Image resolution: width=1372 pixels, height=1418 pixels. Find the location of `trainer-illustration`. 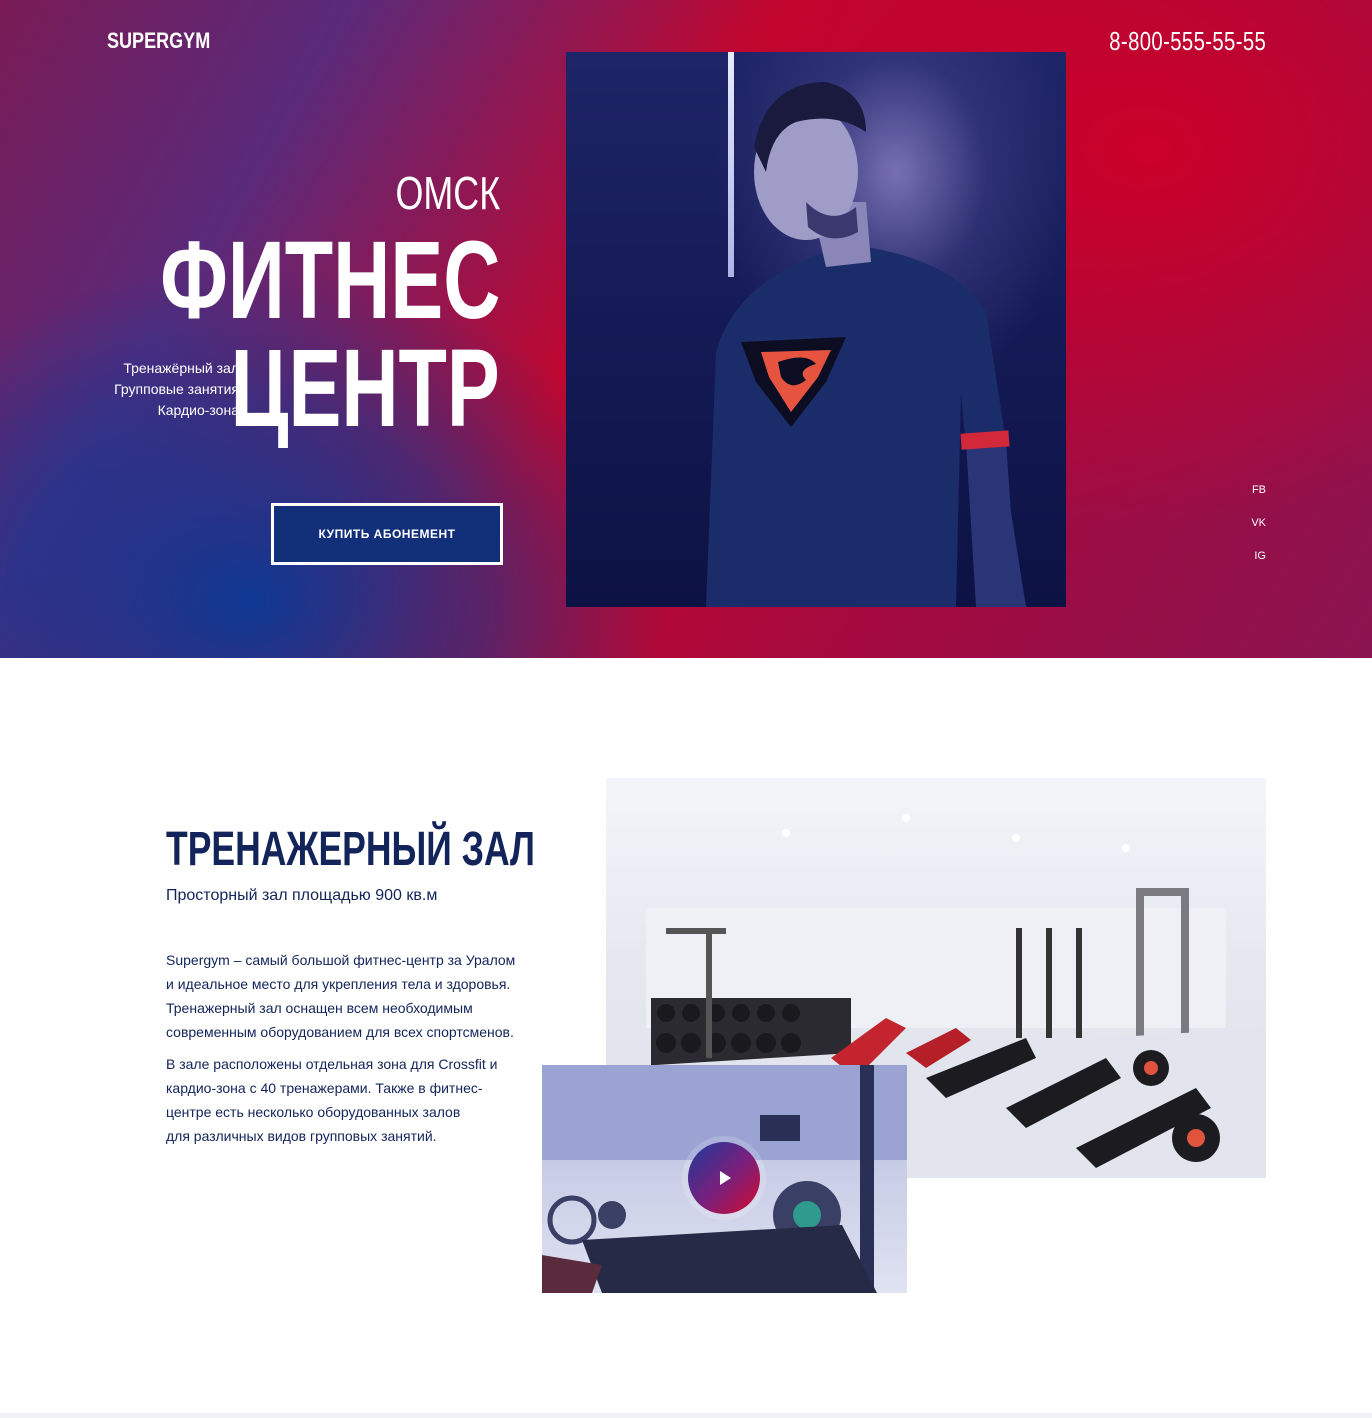

trainer-illustration is located at coordinates (866, 344).